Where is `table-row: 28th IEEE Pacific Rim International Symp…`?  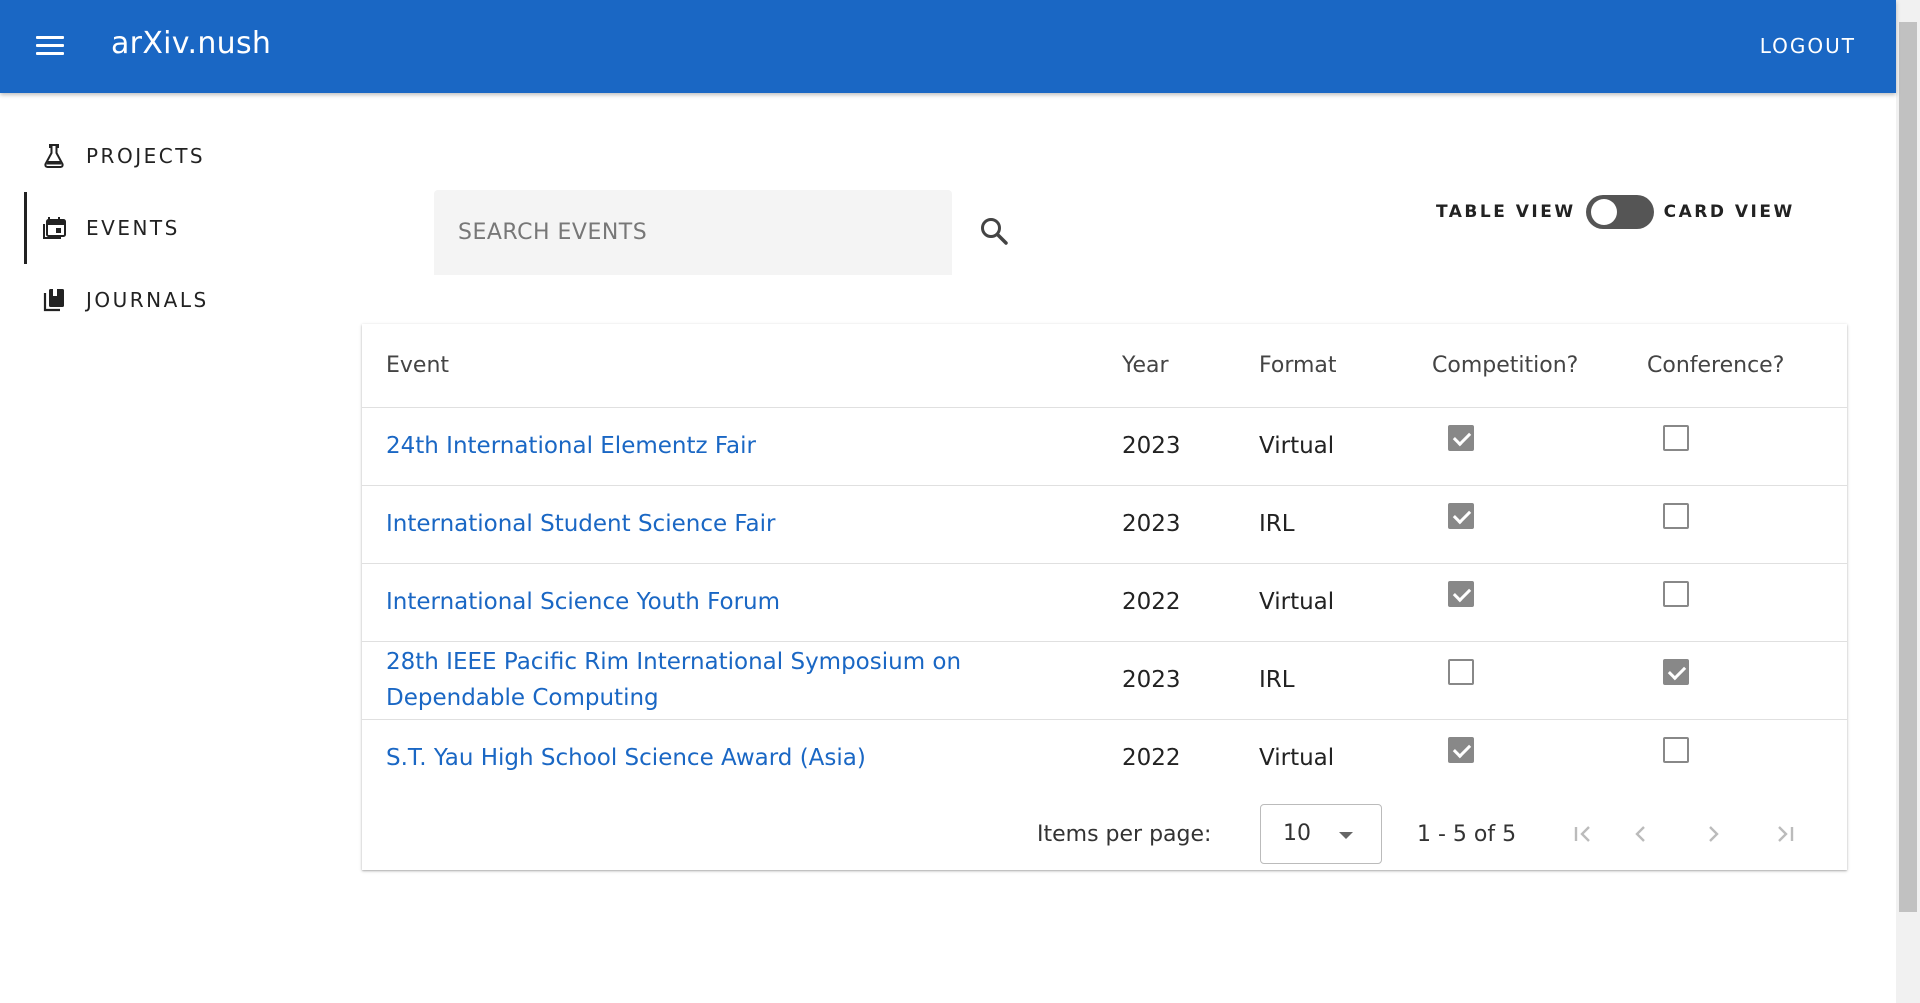 table-row: 28th IEEE Pacific Rim International Symp… is located at coordinates (1104, 680).